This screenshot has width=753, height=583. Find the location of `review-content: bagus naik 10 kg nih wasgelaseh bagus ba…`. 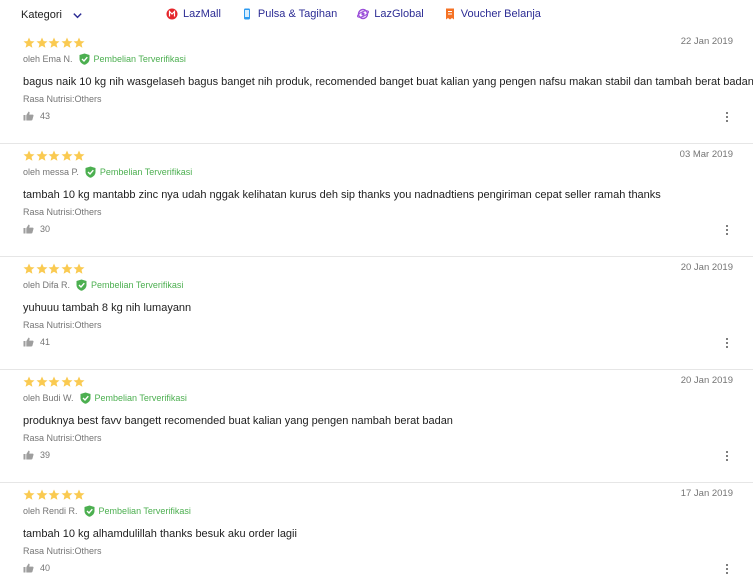

review-content: bagus naik 10 kg nih wasgelaseh bagus ba… is located at coordinates (388, 82).